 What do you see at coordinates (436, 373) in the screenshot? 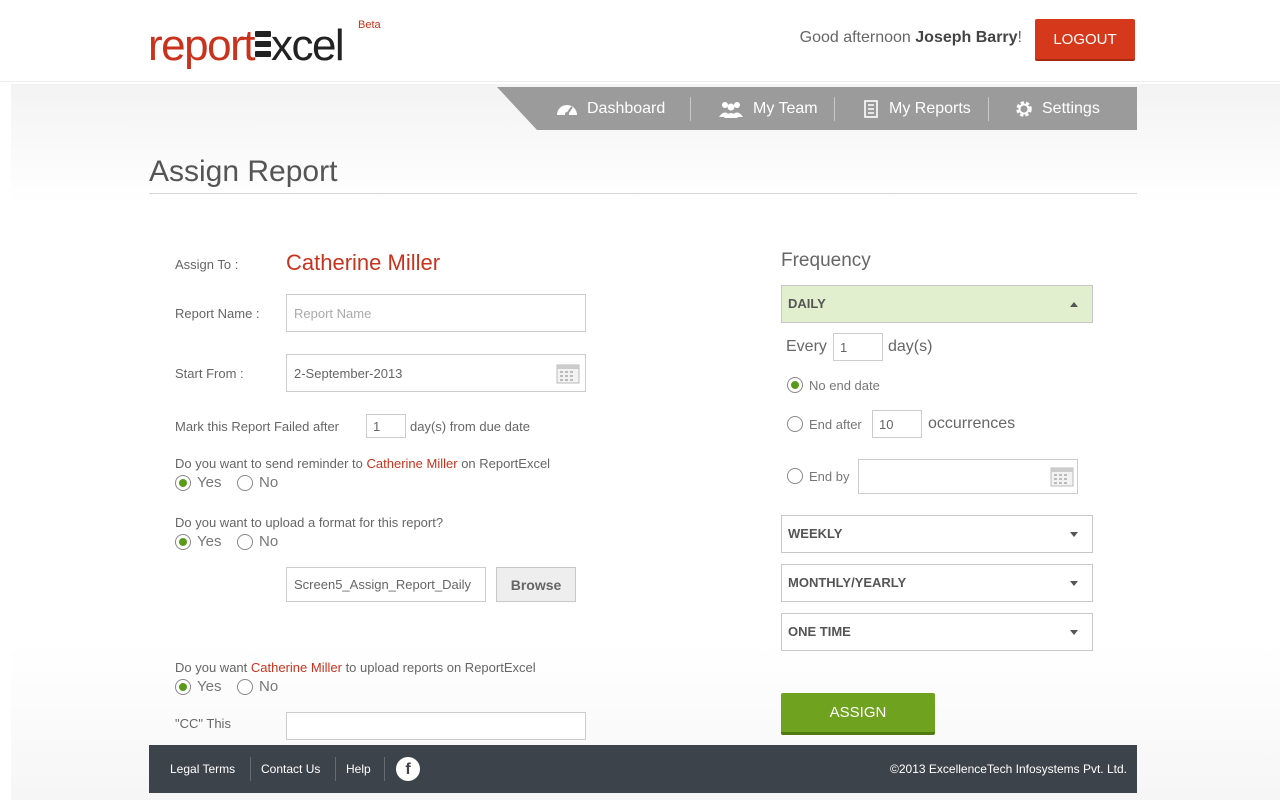
I see `start-date-input` at bounding box center [436, 373].